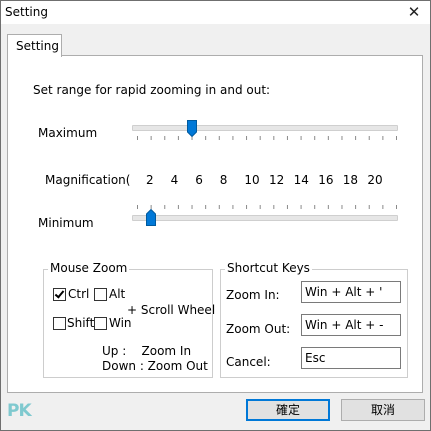 This screenshot has height=431, width=431. What do you see at coordinates (258, 329) in the screenshot?
I see `zoom-out-label: Zoom Out:` at bounding box center [258, 329].